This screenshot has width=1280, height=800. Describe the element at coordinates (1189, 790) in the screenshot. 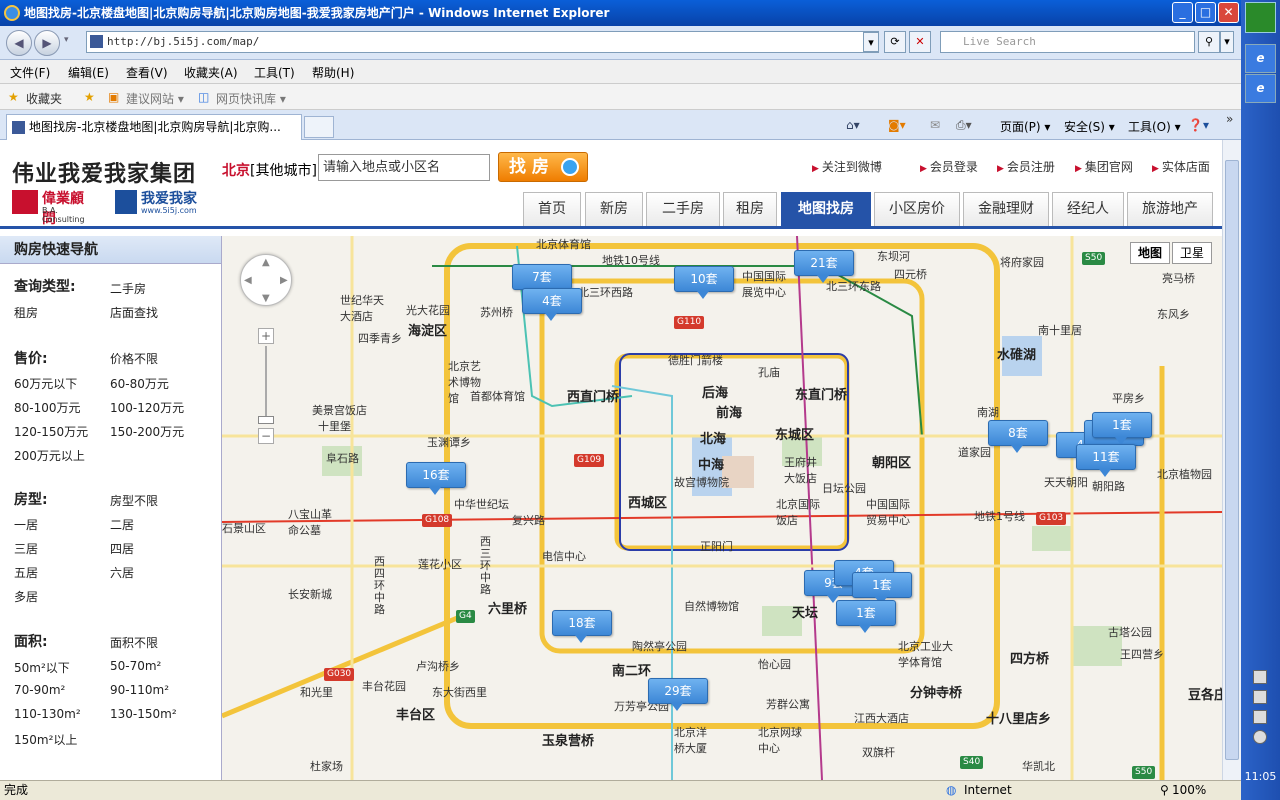

I see `zoom-level: 100%` at that location.